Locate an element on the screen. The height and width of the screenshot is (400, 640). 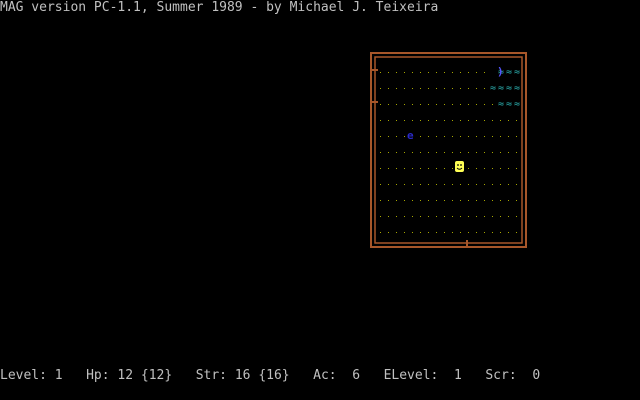
weapon-bracket-icon: ) is located at coordinates (500, 71).